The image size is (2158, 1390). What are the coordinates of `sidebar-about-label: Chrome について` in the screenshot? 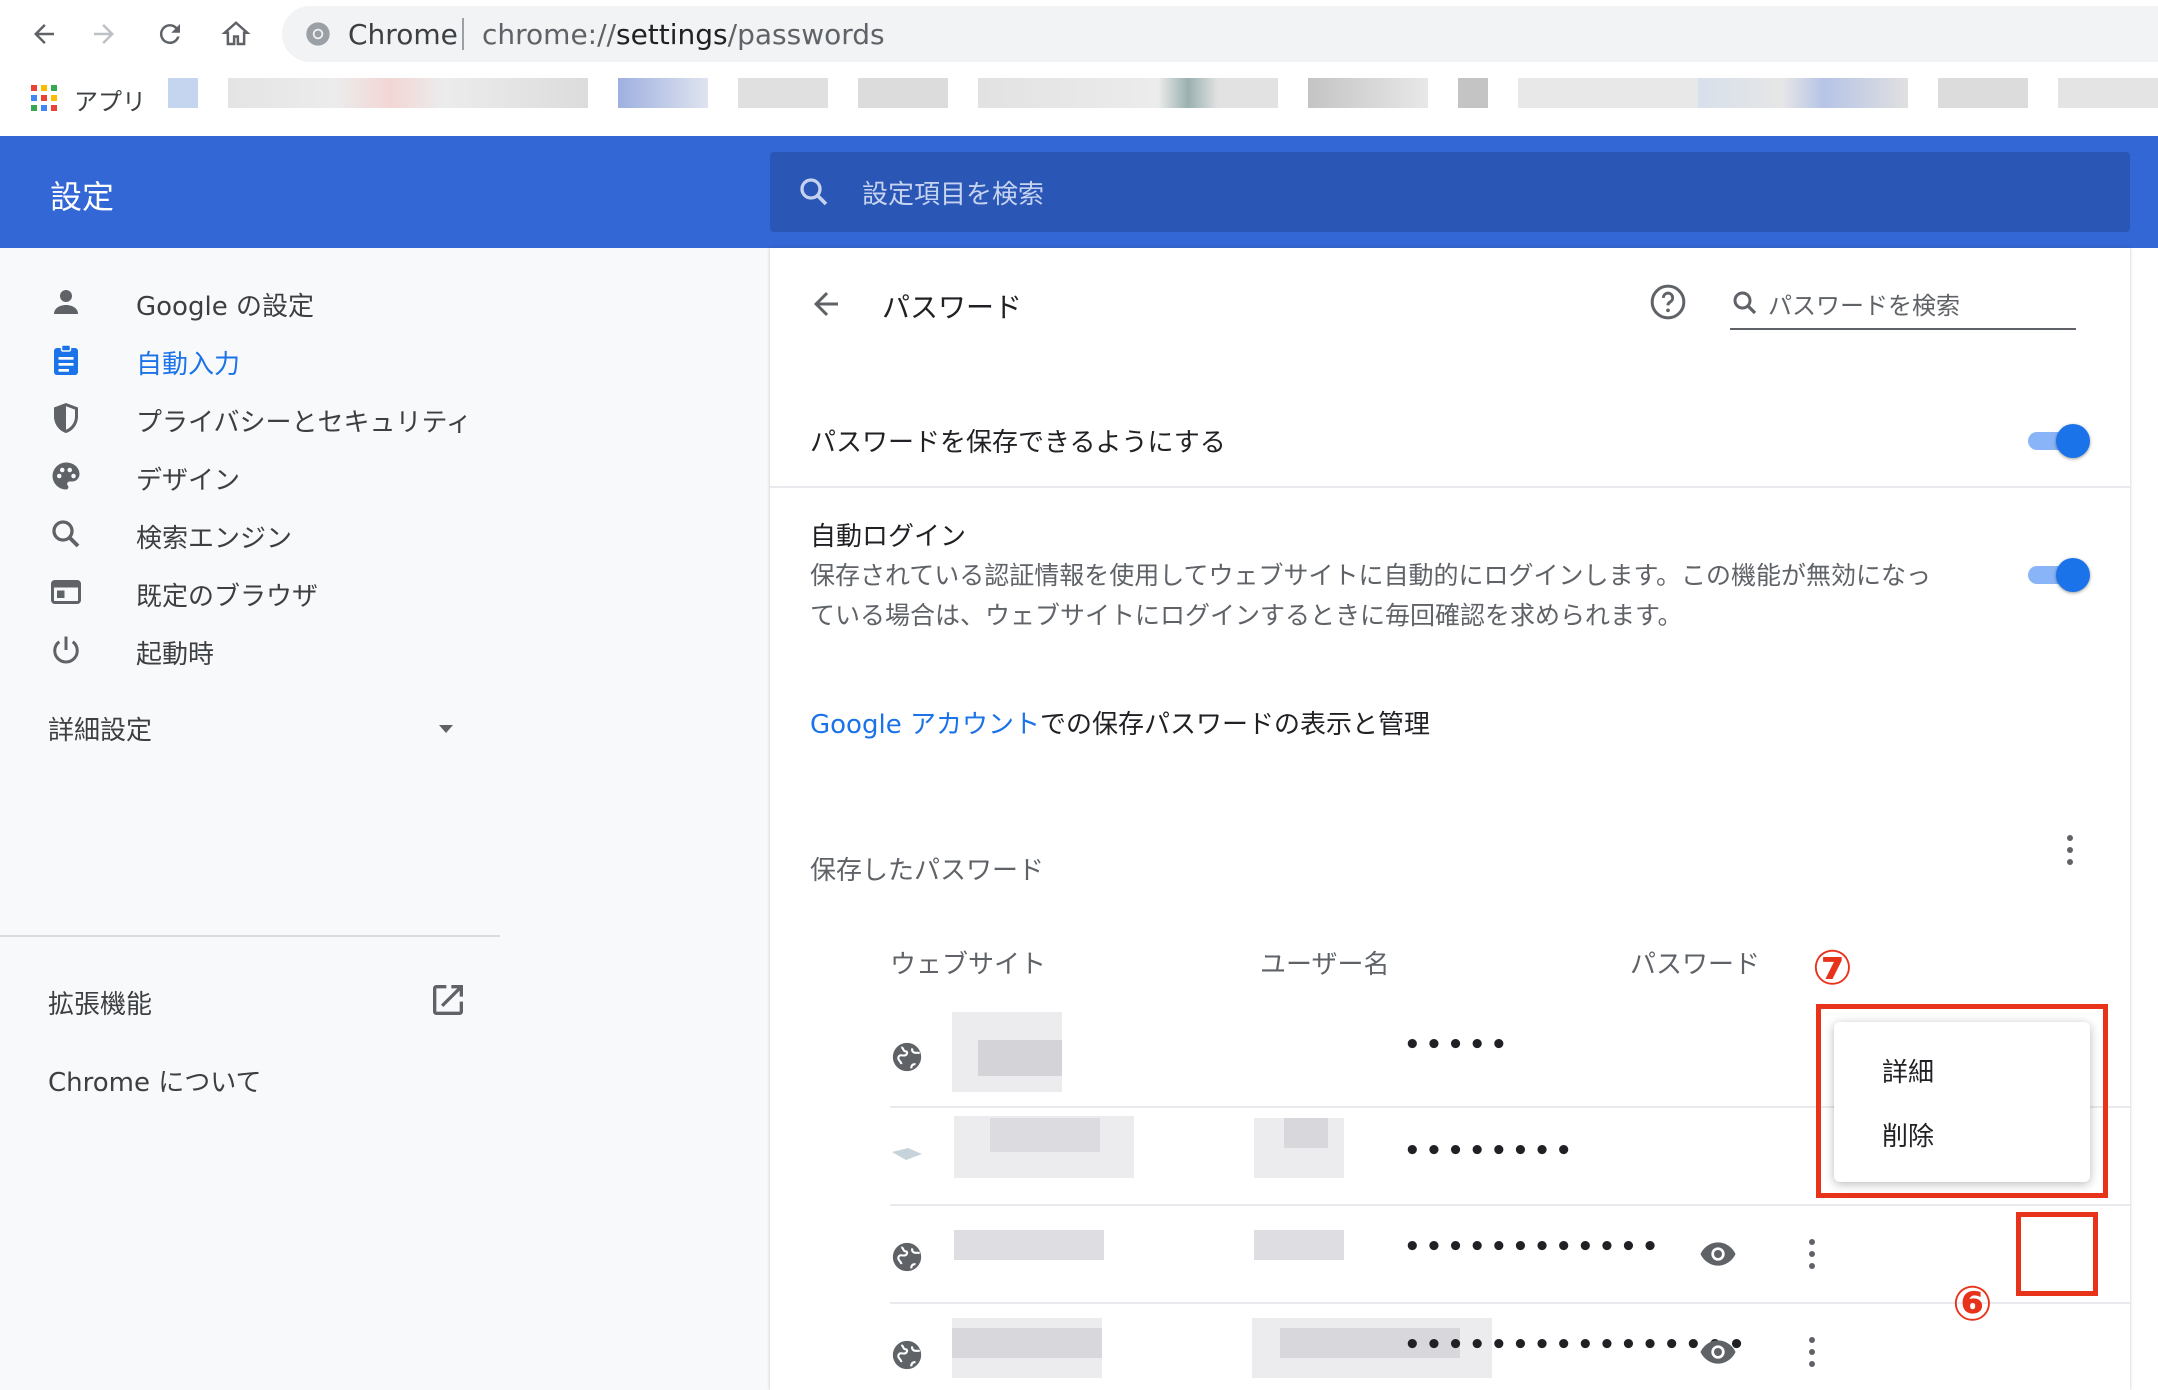 It's located at (155, 1083).